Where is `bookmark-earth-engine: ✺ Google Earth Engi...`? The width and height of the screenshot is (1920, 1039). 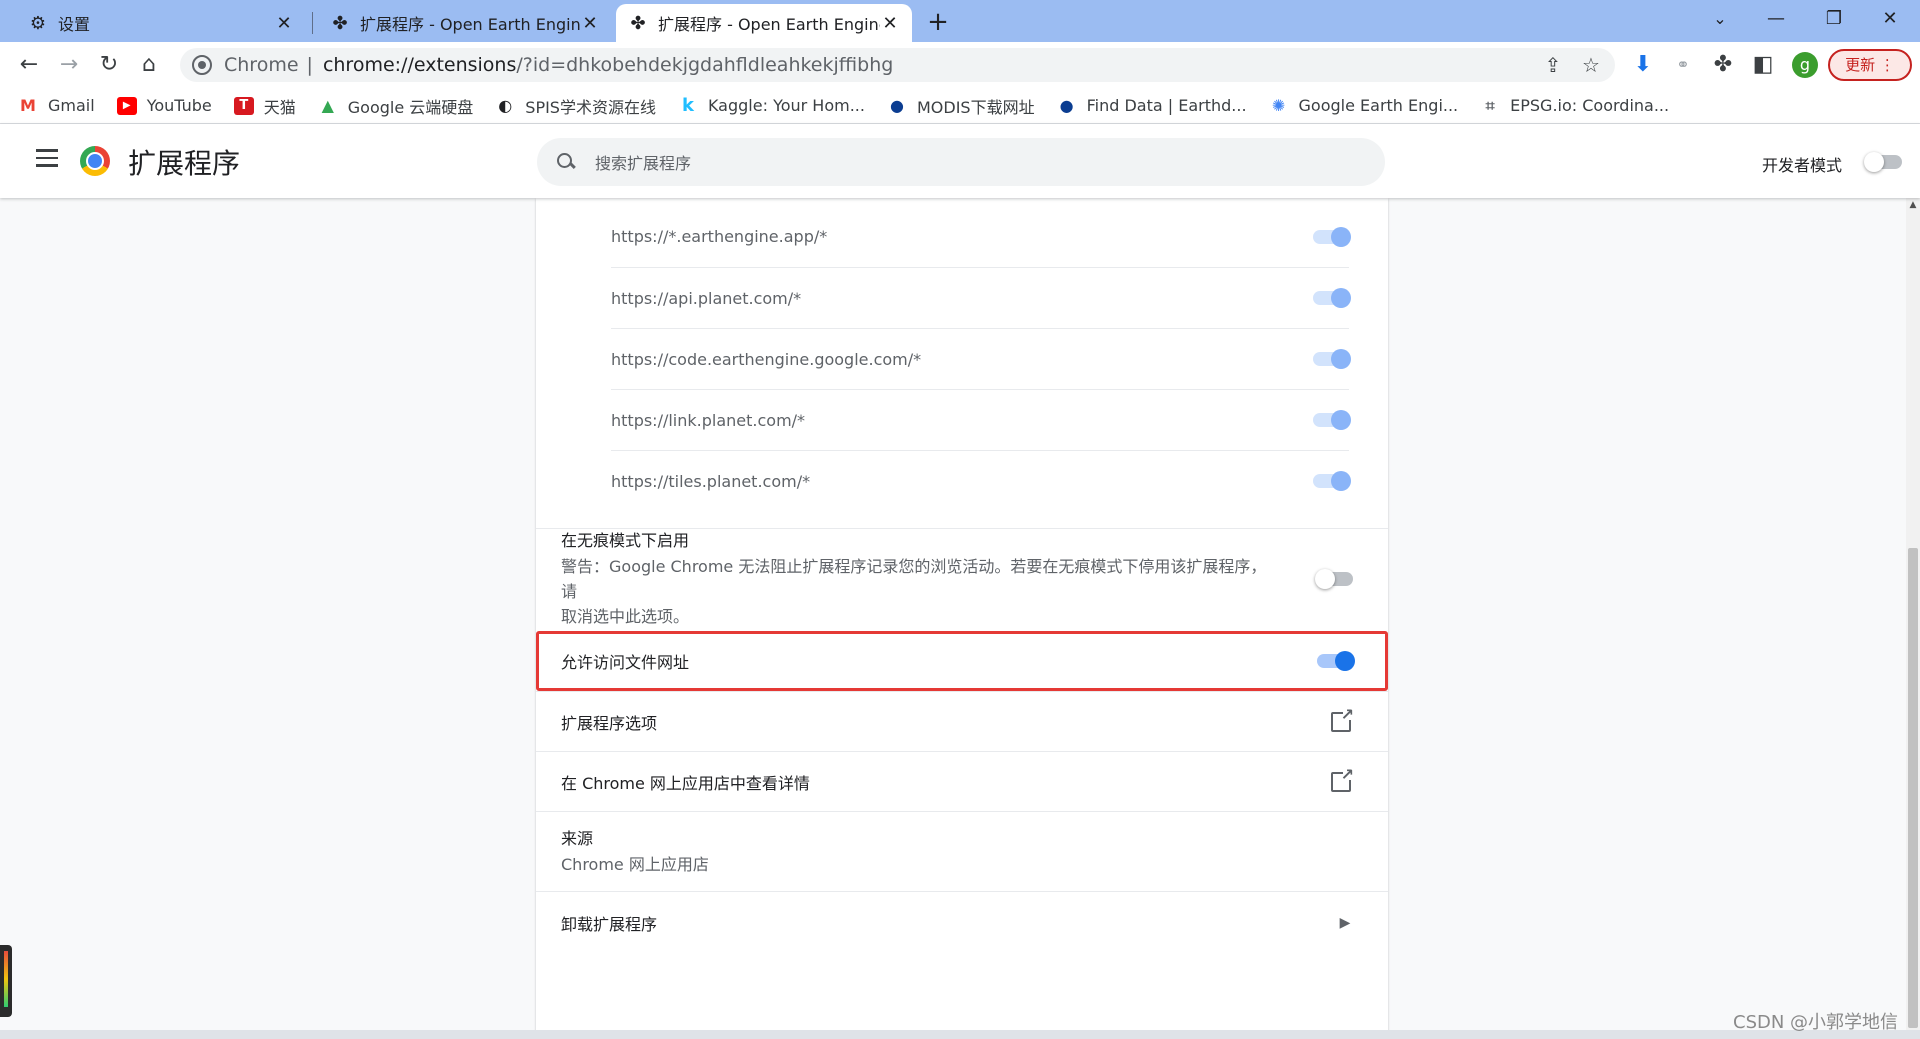 bookmark-earth-engine: ✺ Google Earth Engi... is located at coordinates (1364, 105).